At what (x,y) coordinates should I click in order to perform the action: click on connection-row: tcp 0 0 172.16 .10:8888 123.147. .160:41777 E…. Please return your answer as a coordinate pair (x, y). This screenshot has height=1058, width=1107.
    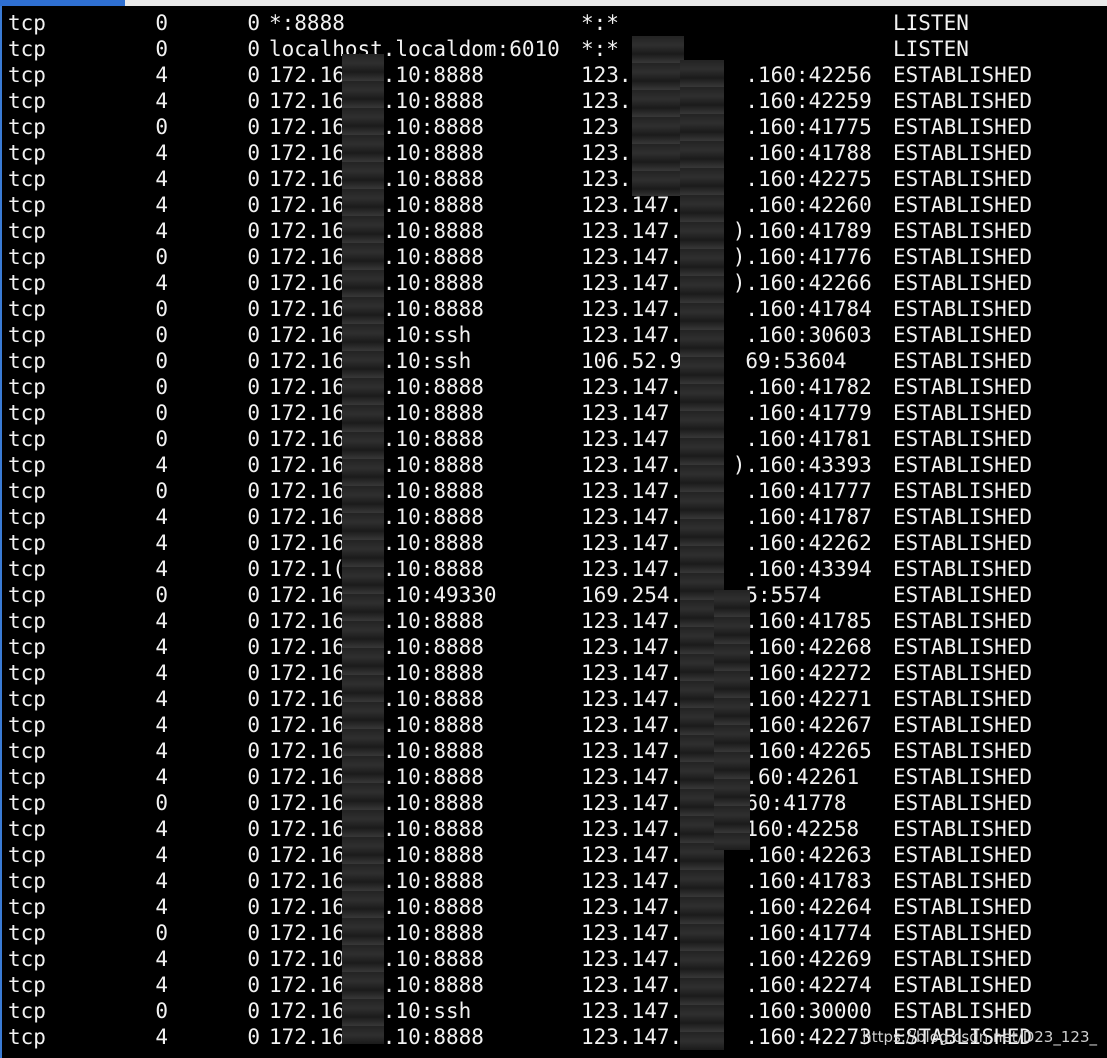
    Looking at the image, I should click on (555, 491).